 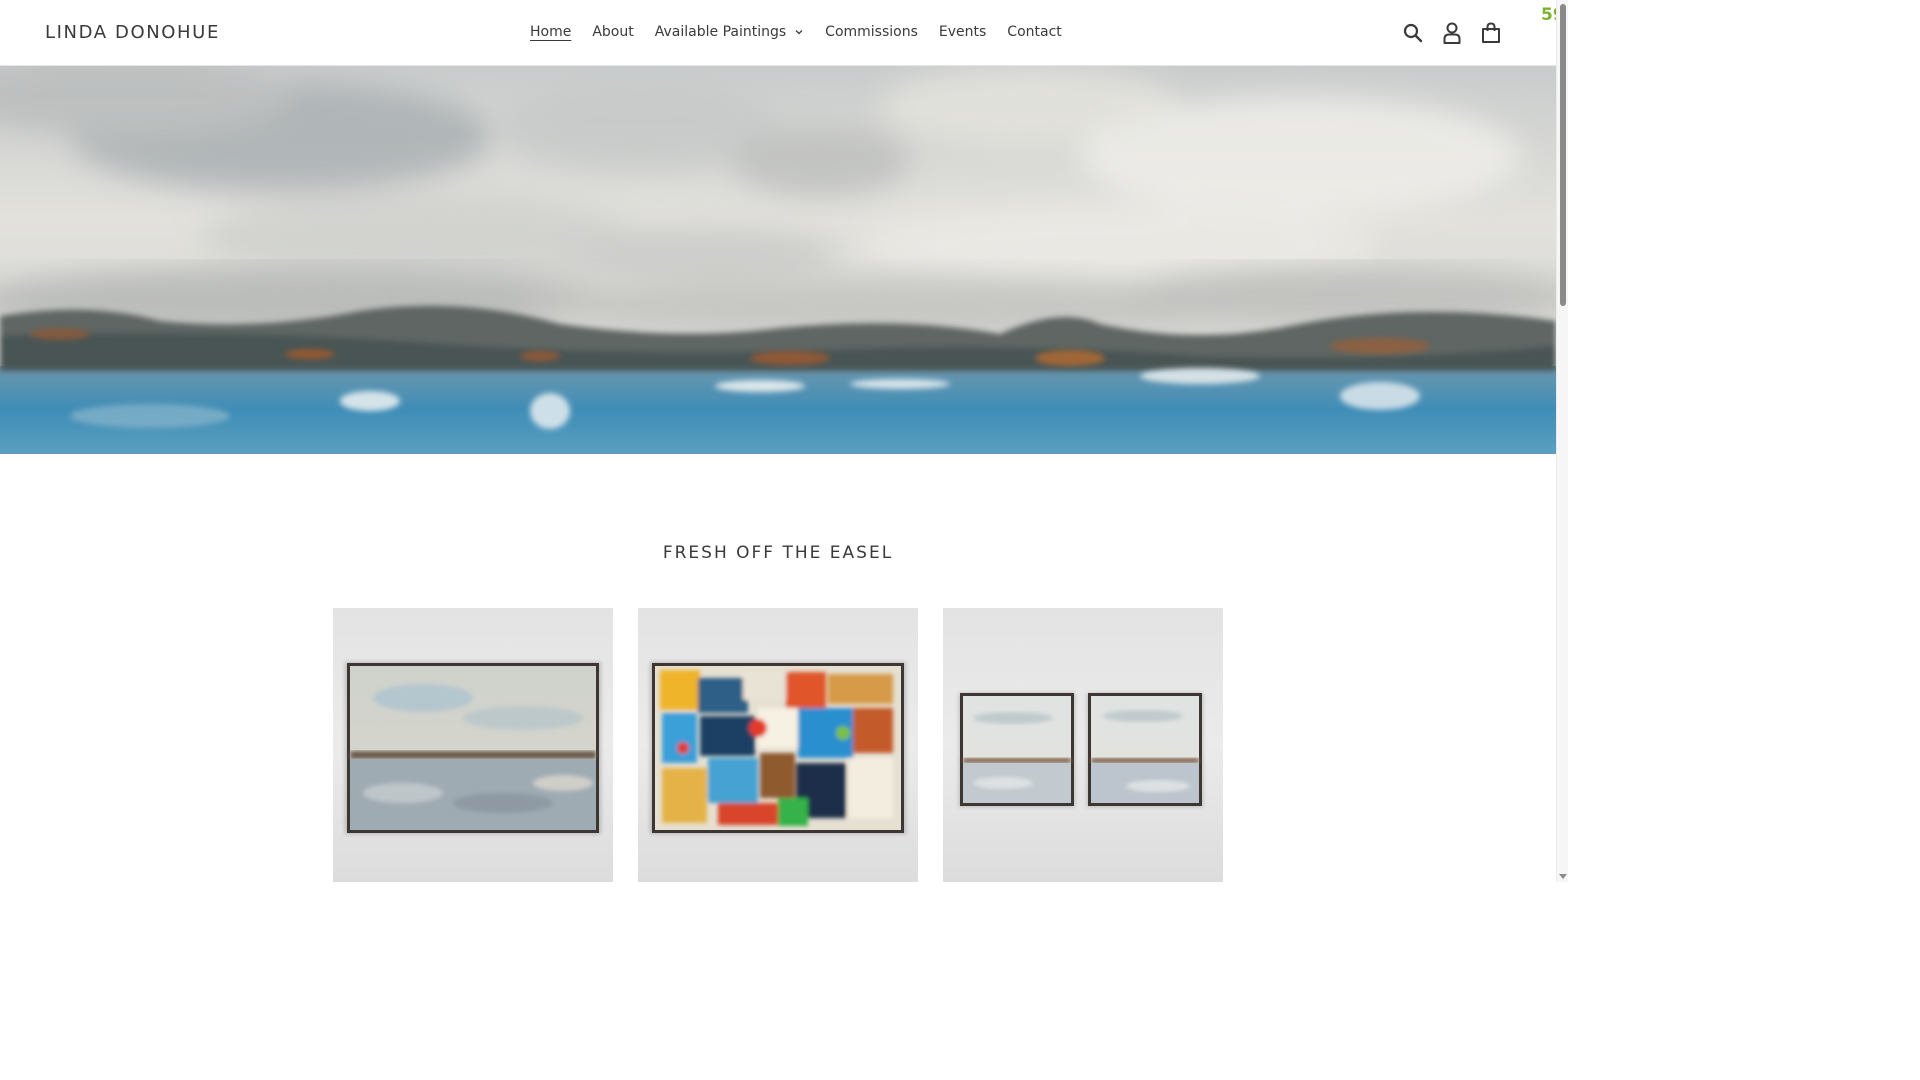 What do you see at coordinates (1563, 876) in the screenshot?
I see `scroll-down-arrow-icon` at bounding box center [1563, 876].